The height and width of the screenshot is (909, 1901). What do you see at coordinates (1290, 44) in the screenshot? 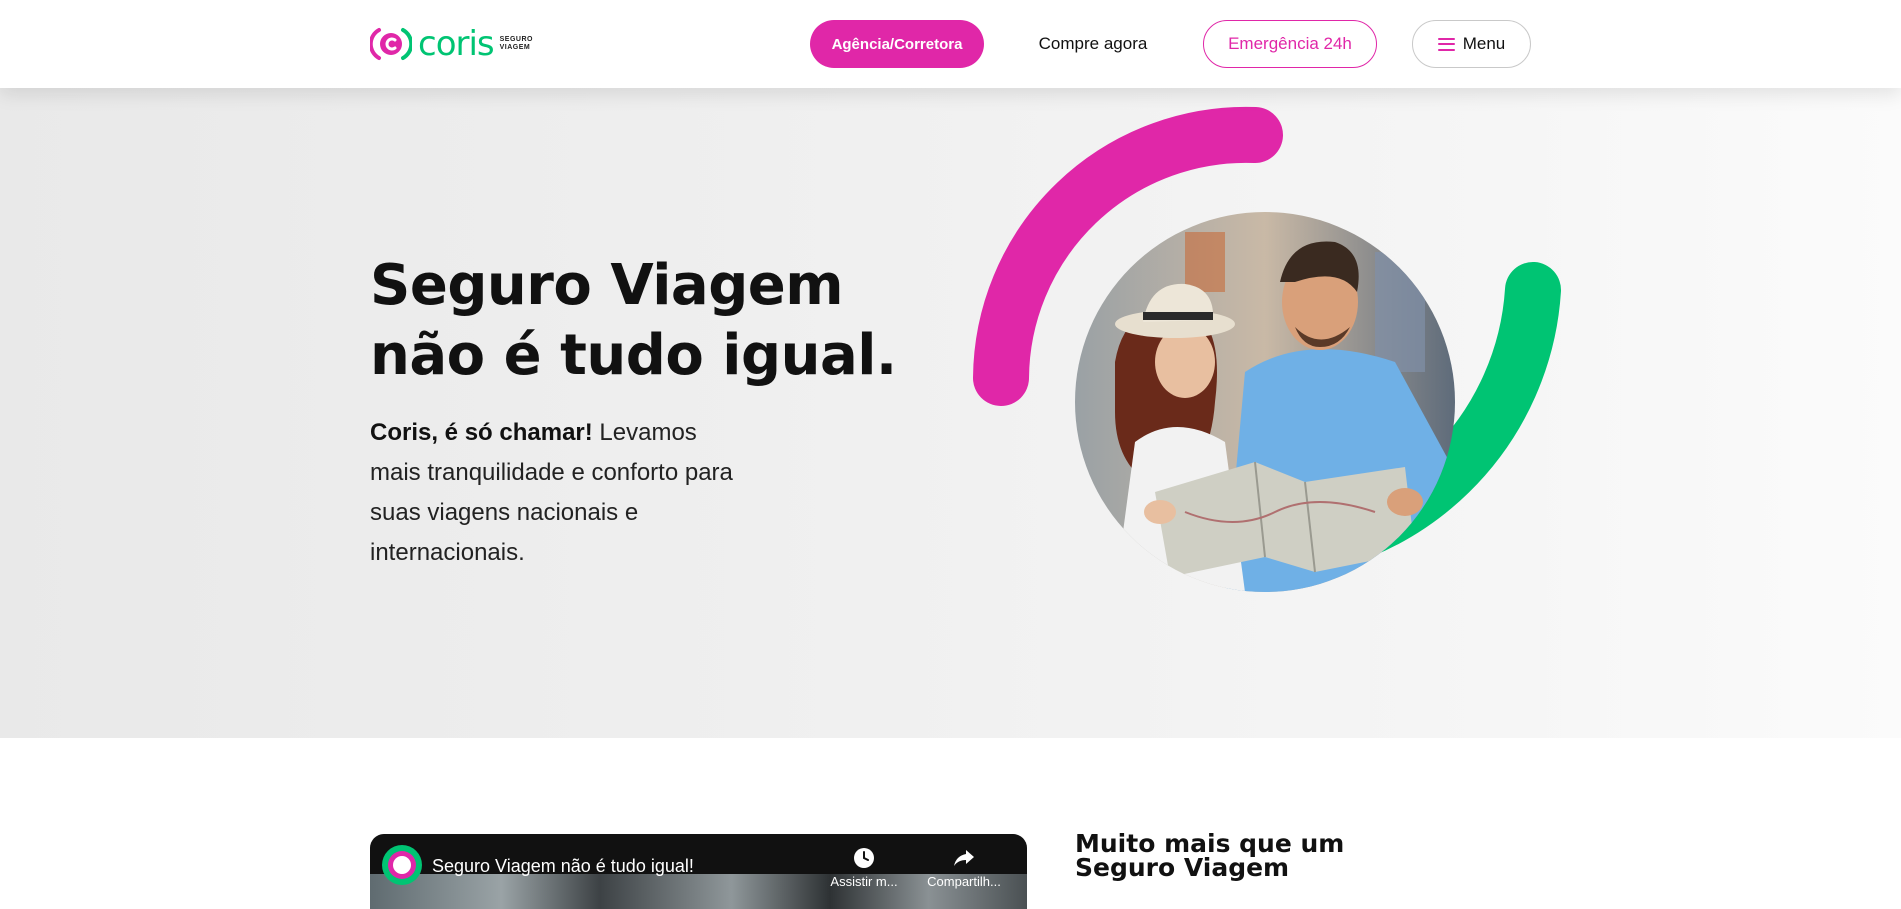
I see `emergencia-24h-button: Emergência 24h` at bounding box center [1290, 44].